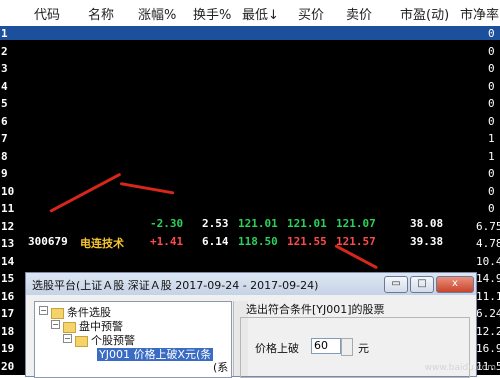 This screenshot has width=500, height=378. What do you see at coordinates (8, 191) in the screenshot?
I see `row-number: 10` at bounding box center [8, 191].